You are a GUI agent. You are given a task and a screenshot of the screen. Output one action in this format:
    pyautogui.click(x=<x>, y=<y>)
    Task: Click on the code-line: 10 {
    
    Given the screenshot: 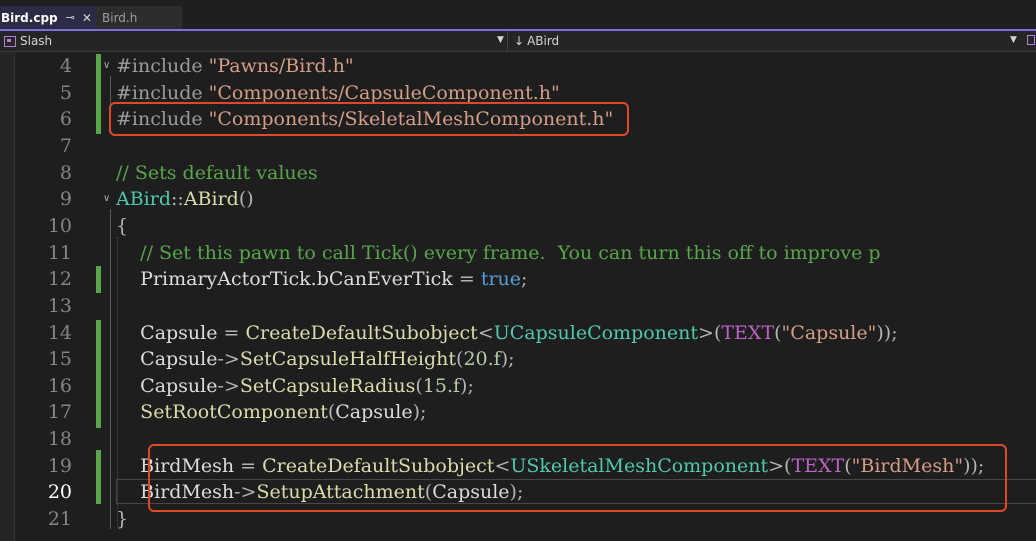 What is the action you would take?
    pyautogui.click(x=518, y=226)
    